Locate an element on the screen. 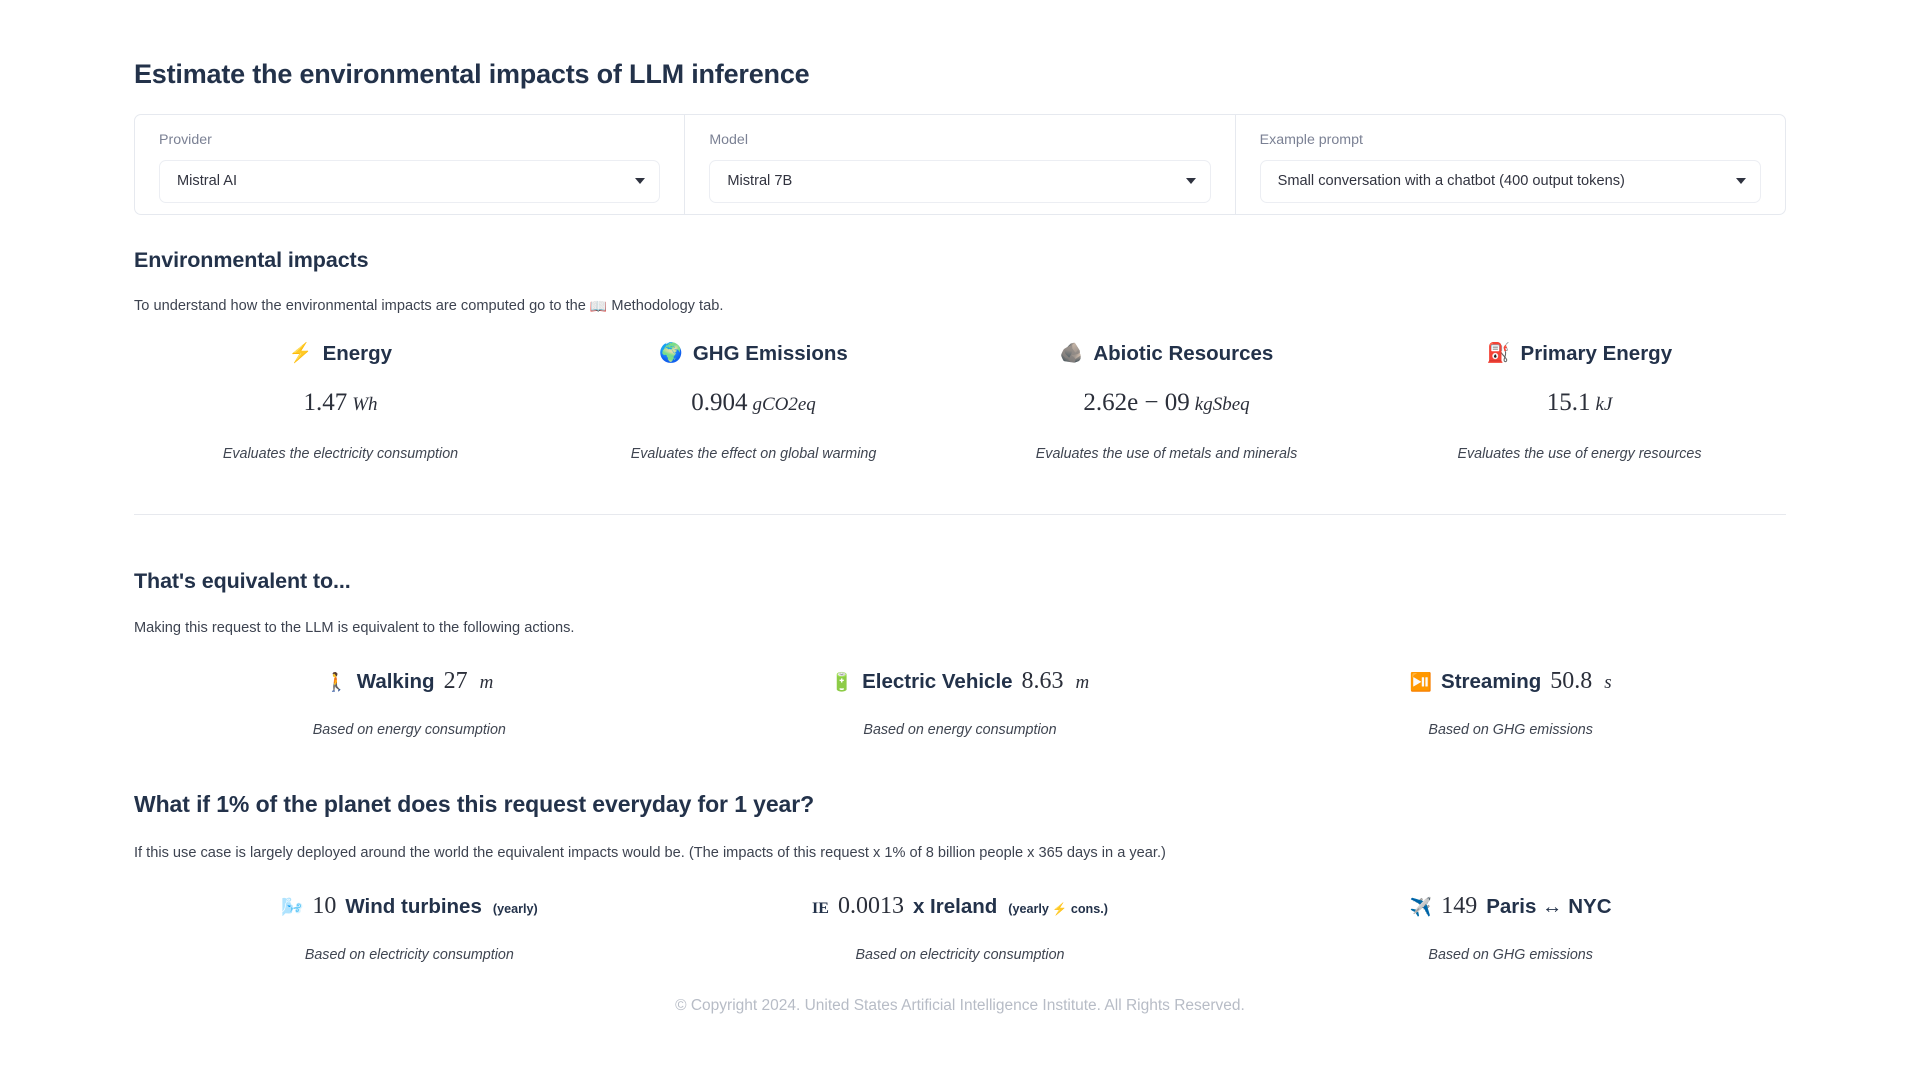 This screenshot has width=1920, height=1080. earth-globe-icon: 🌍 is located at coordinates (671, 354).